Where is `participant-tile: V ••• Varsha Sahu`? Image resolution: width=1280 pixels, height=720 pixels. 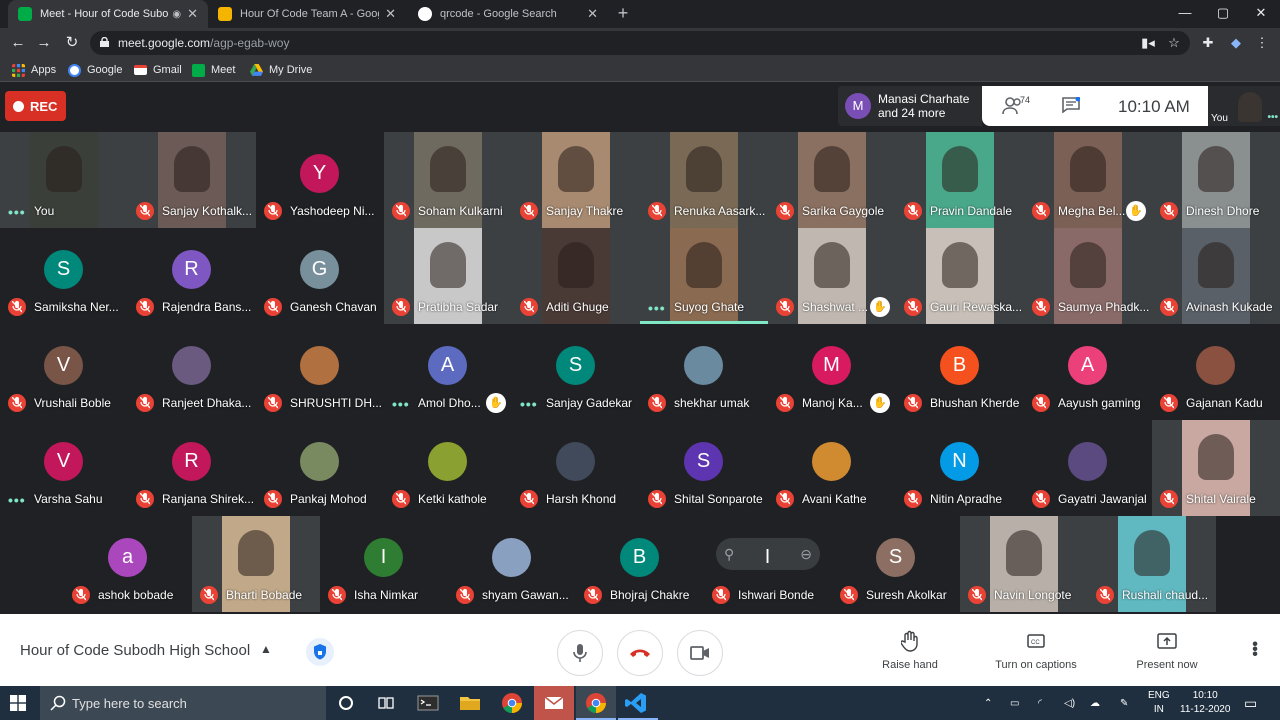 participant-tile: V ••• Varsha Sahu is located at coordinates (64, 468).